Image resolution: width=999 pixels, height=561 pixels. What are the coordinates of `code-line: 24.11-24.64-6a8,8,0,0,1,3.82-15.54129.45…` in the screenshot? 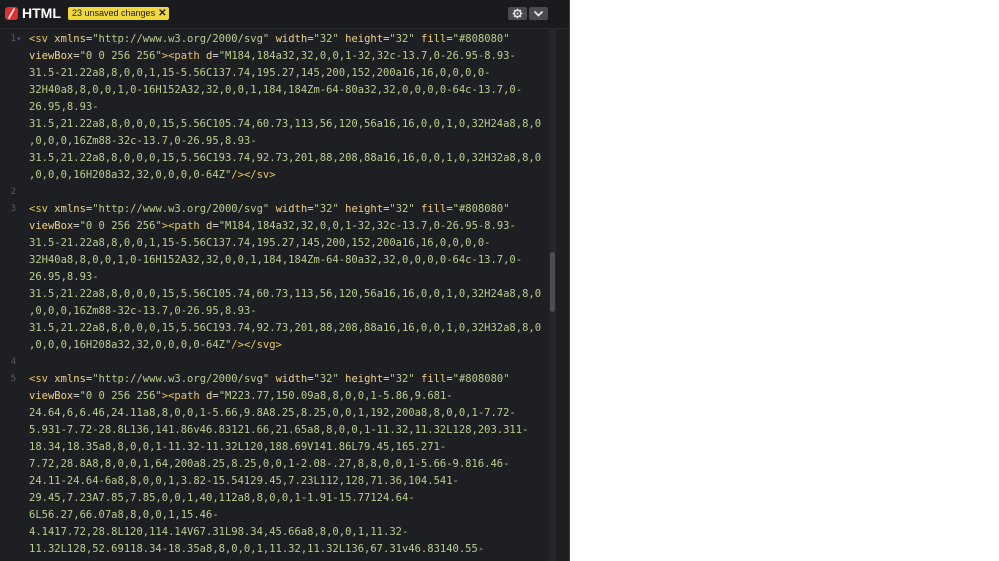 It's located at (289, 481).